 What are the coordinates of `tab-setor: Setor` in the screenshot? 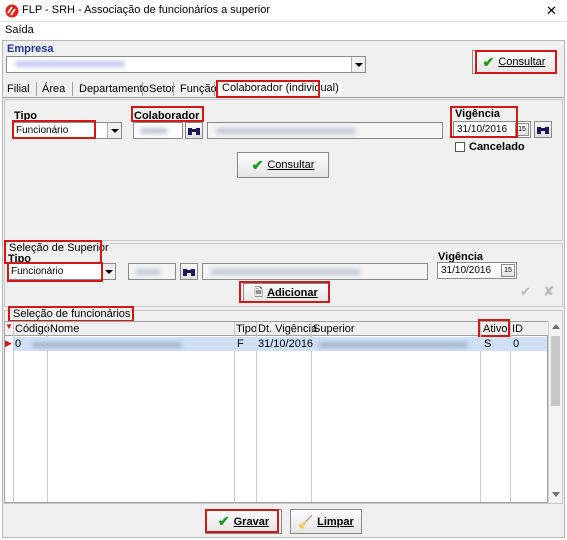 It's located at (162, 89).